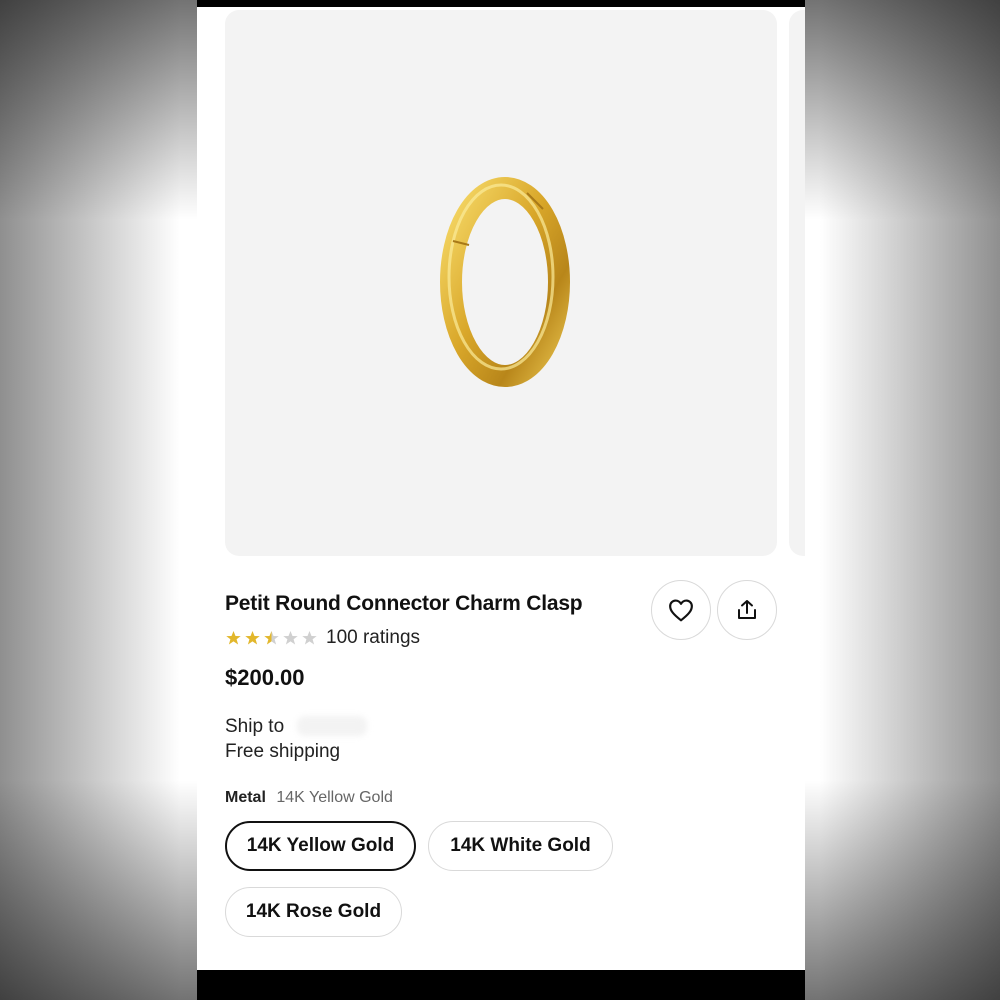 Image resolution: width=1000 pixels, height=1000 pixels. I want to click on option-rose-gold: 14K Rose Gold, so click(313, 912).